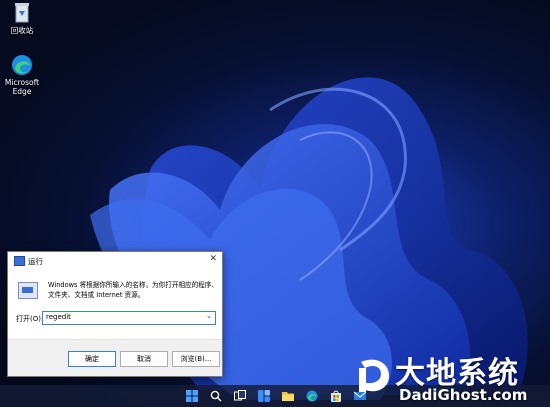 This screenshot has width=550, height=407. Describe the element at coordinates (463, 395) in the screenshot. I see `watermark-brand-en: DadiGhost.com` at that location.